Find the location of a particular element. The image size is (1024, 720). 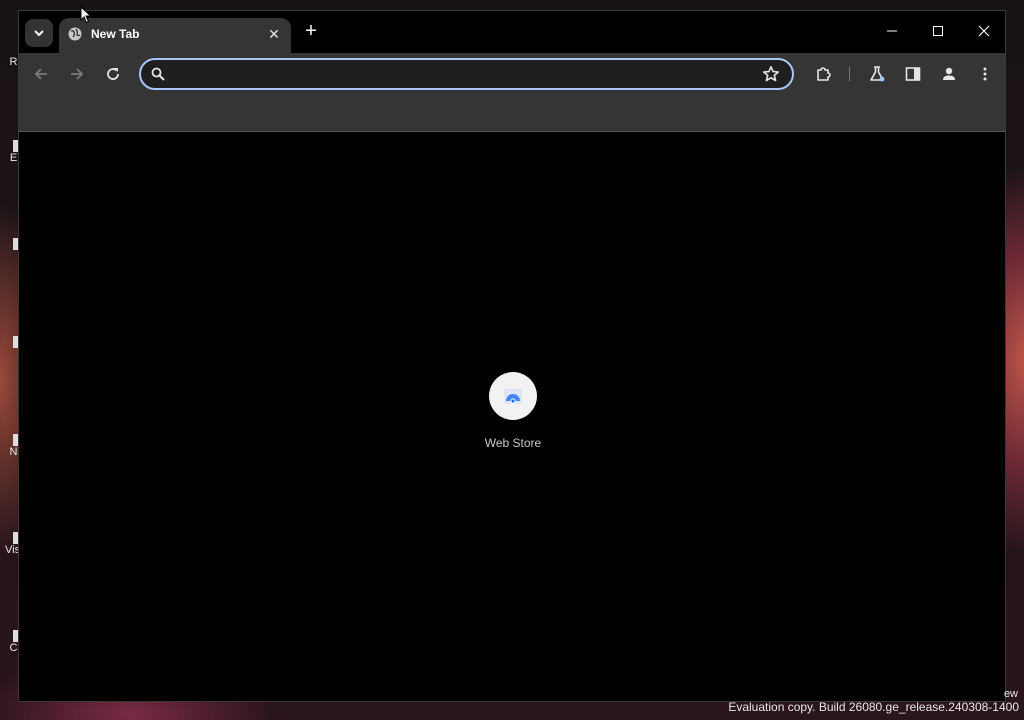

minimize-button is located at coordinates (892, 31).